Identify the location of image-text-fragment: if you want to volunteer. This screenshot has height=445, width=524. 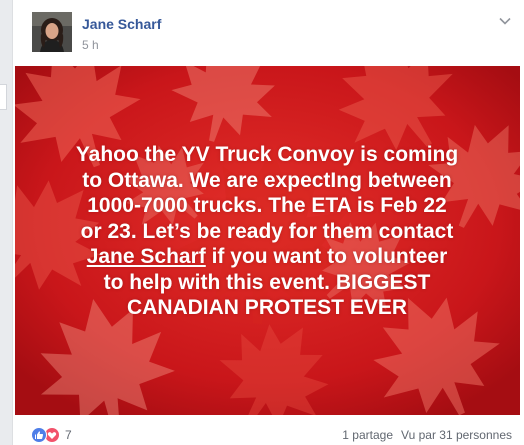
(326, 256).